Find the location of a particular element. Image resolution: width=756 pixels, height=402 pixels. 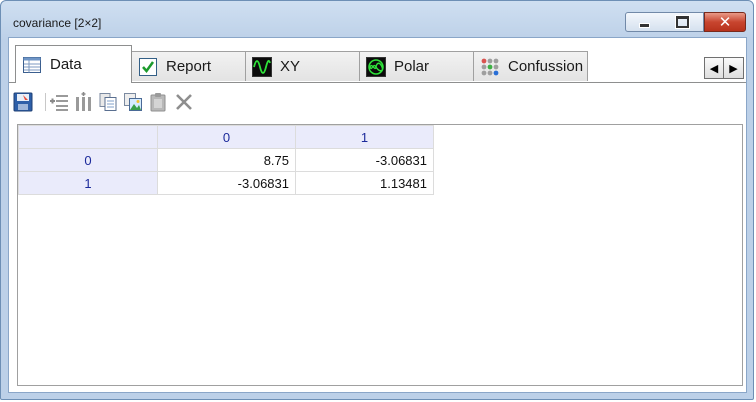

tab-label: Report is located at coordinates (189, 66).